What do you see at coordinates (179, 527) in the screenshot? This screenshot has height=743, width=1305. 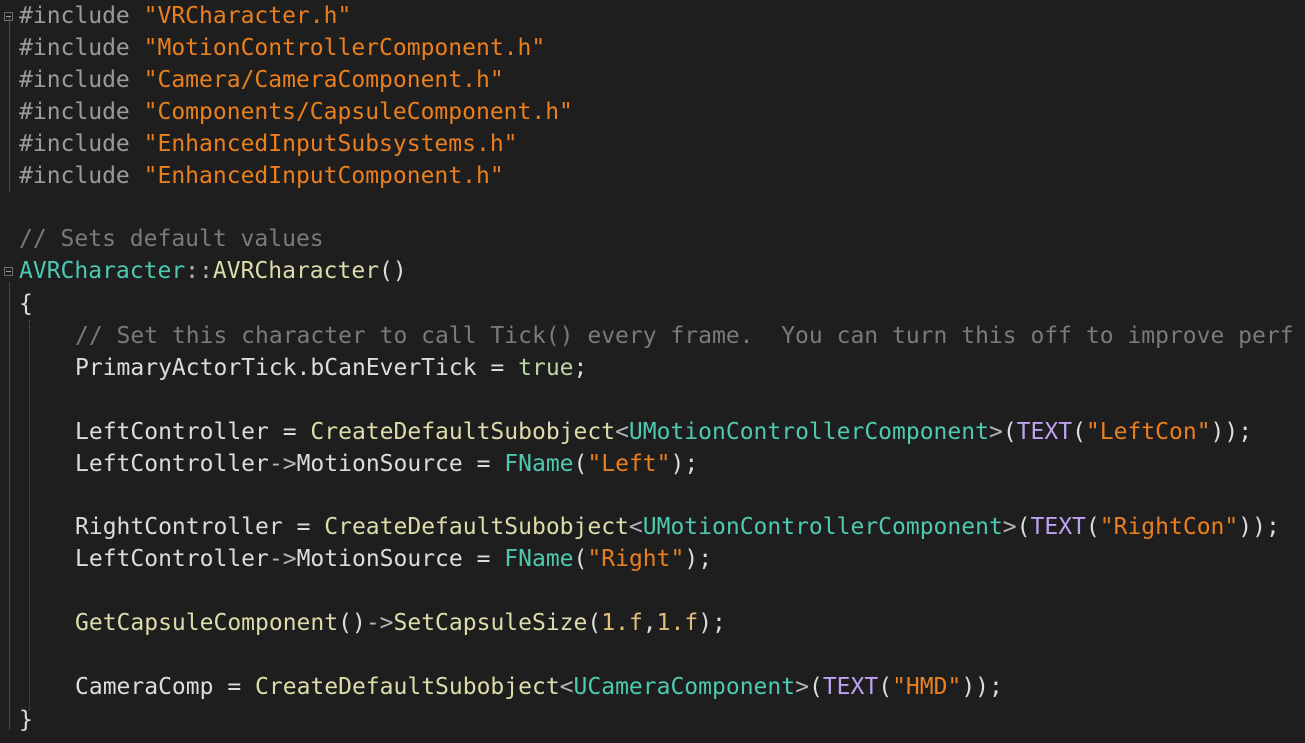 I see `variable: RightController` at bounding box center [179, 527].